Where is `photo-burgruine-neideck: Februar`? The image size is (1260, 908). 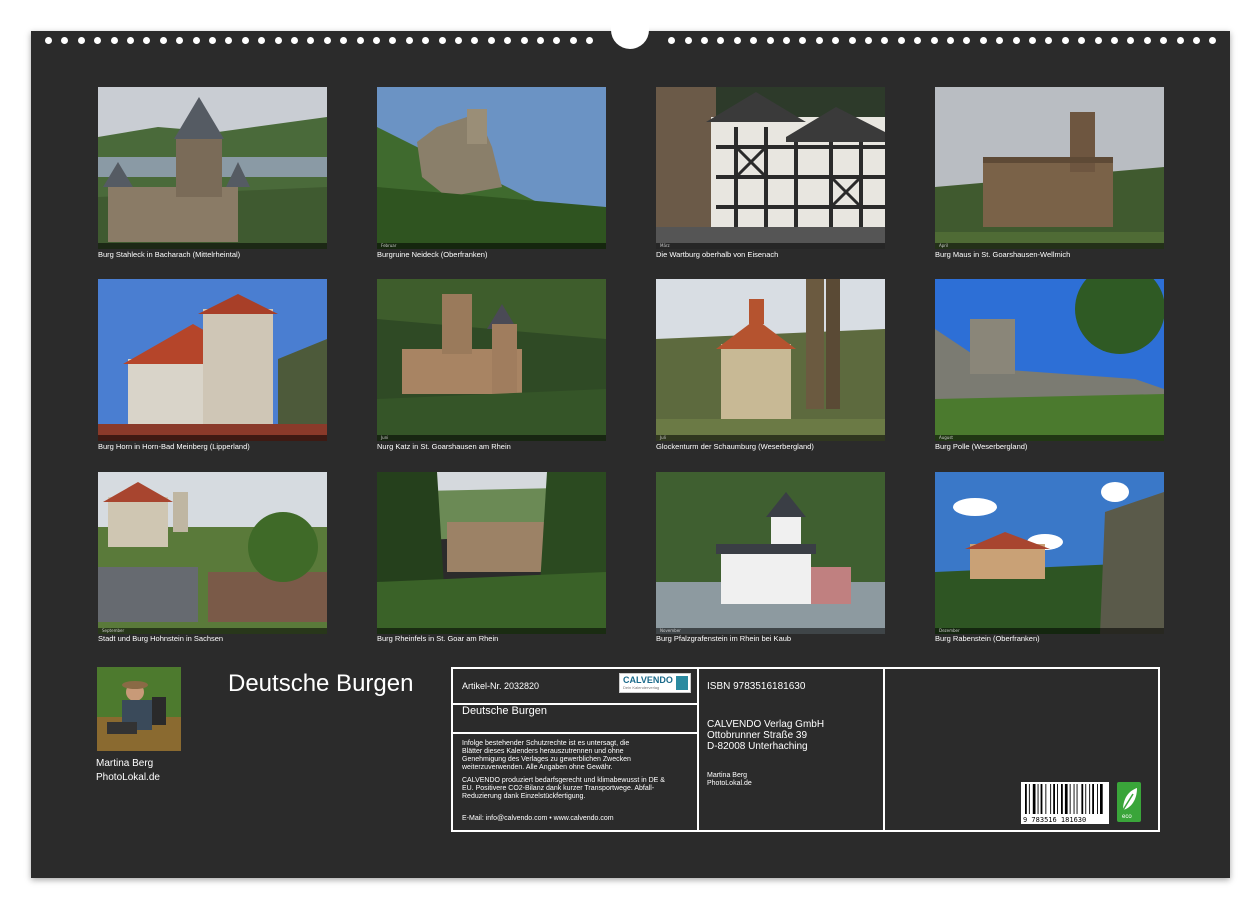
photo-burgruine-neideck: Februar is located at coordinates (491, 168).